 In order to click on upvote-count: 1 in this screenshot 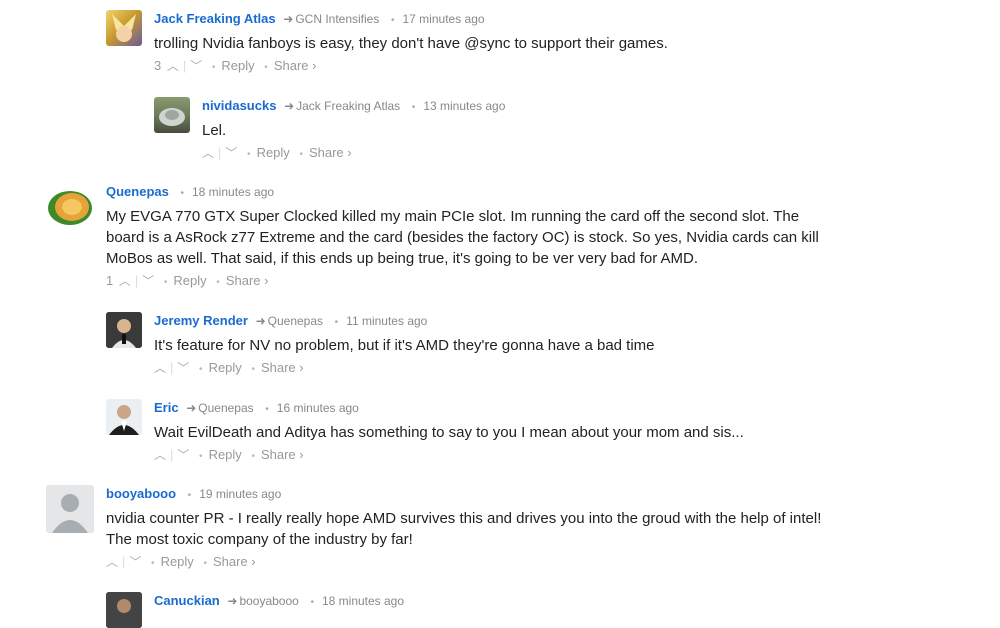, I will do `click(110, 280)`.